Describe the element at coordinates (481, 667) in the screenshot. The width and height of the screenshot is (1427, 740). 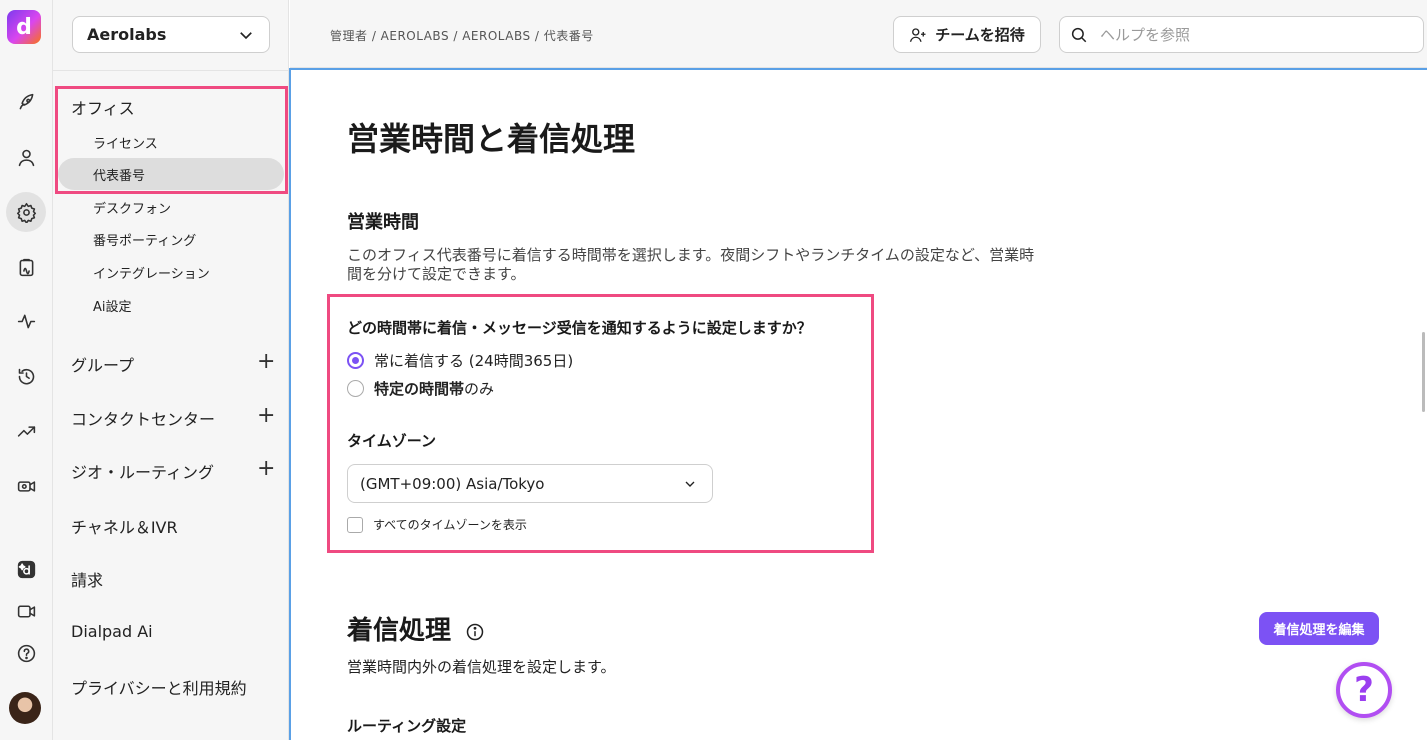
I see `call-handling-description: 営業時間内外の着信処理を設定します。` at that location.